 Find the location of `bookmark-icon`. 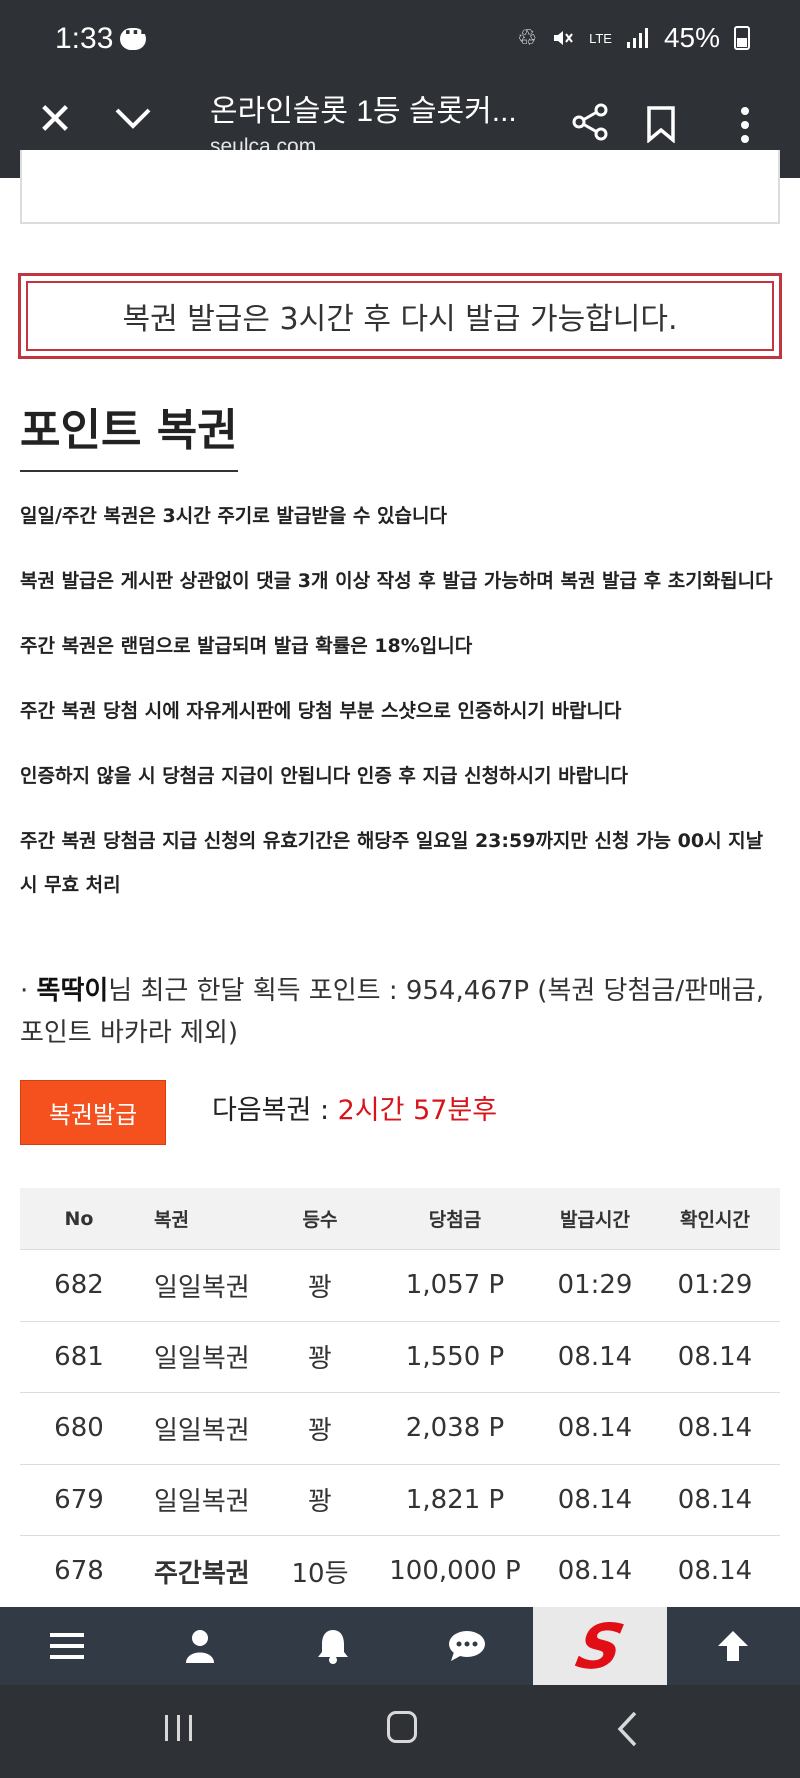

bookmark-icon is located at coordinates (661, 124).